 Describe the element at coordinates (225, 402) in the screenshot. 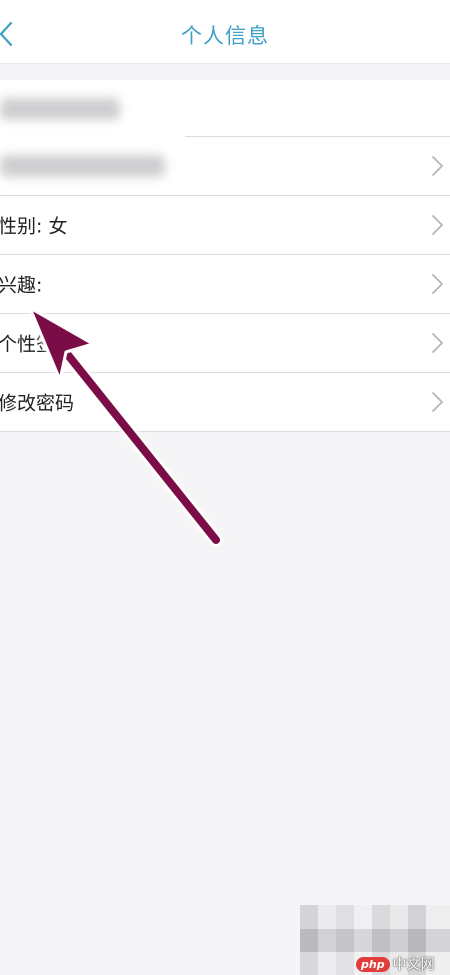

I see `list-item-change-password: 修改密码` at that location.